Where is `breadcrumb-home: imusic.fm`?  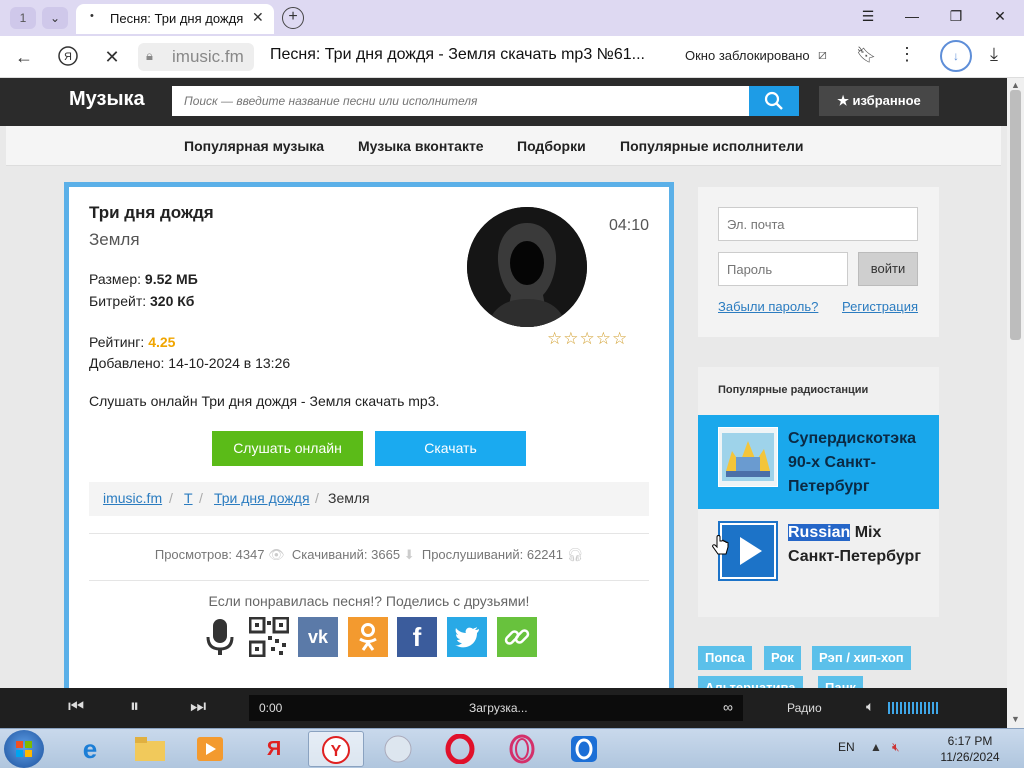
breadcrumb-home: imusic.fm is located at coordinates (132, 498).